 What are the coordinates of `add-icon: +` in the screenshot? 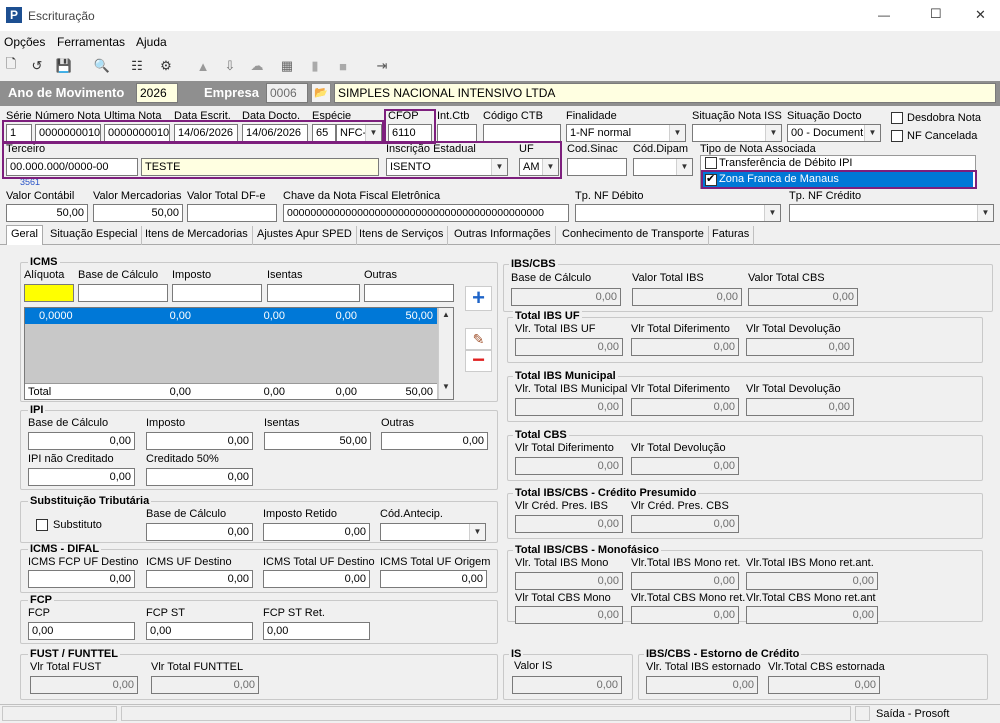 It's located at (478, 298).